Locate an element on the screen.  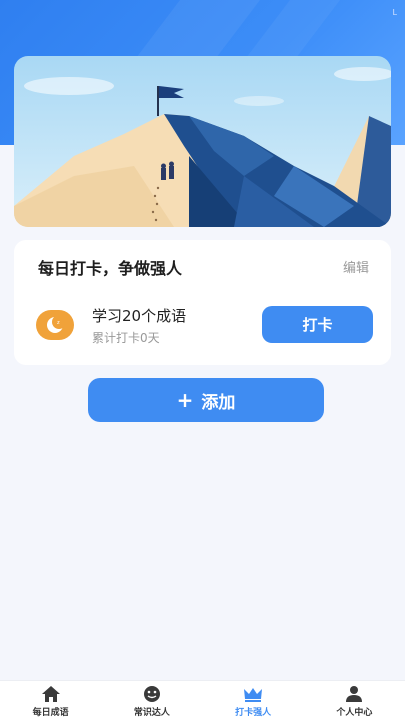
add-button-label: 添加 is located at coordinates (218, 402).